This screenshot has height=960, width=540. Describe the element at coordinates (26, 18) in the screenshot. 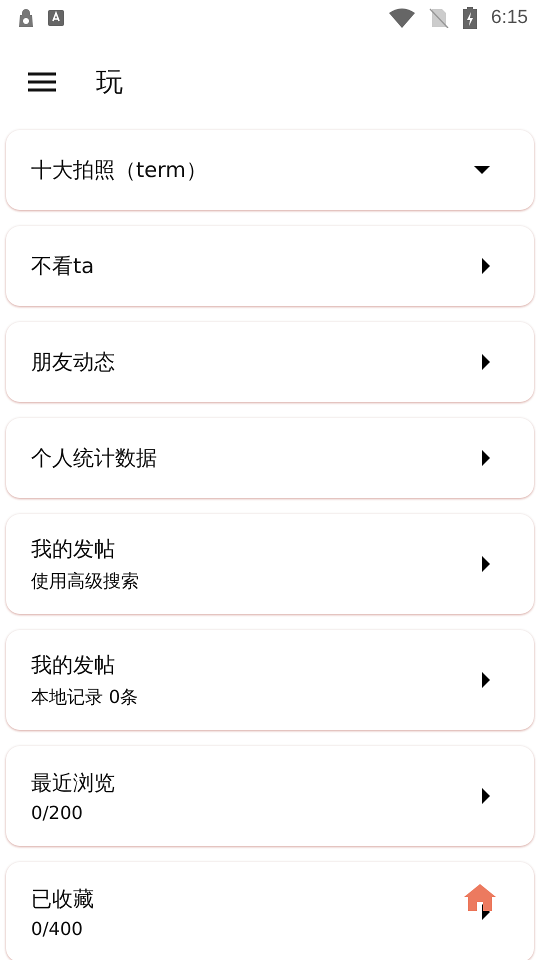

I see `shopping-bag-icon` at that location.